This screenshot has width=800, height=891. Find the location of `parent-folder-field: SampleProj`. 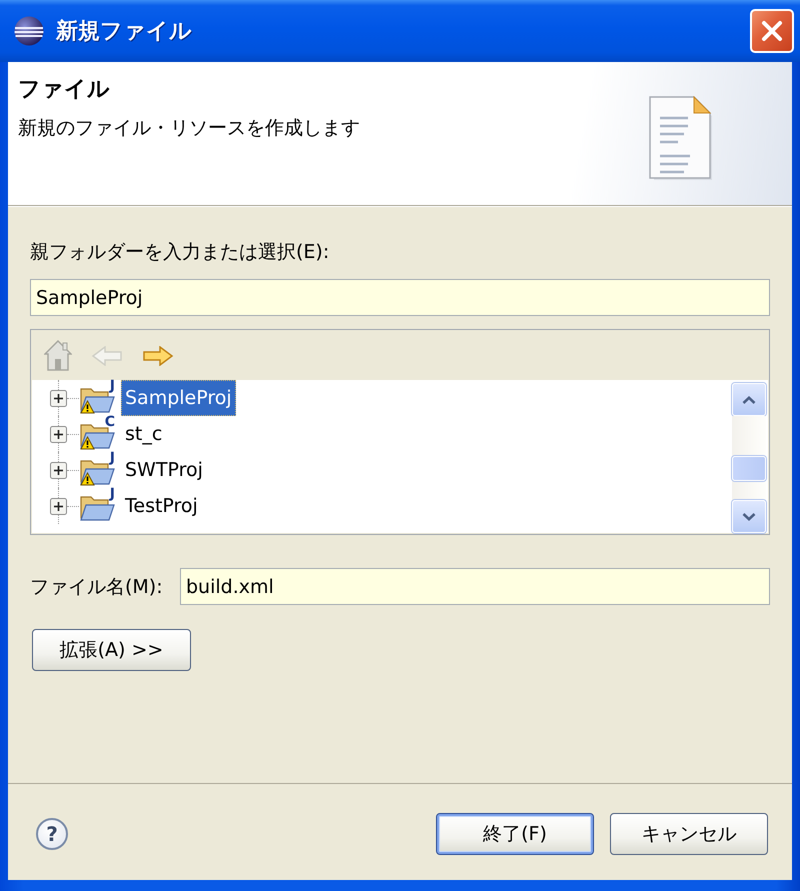

parent-folder-field: SampleProj is located at coordinates (400, 297).